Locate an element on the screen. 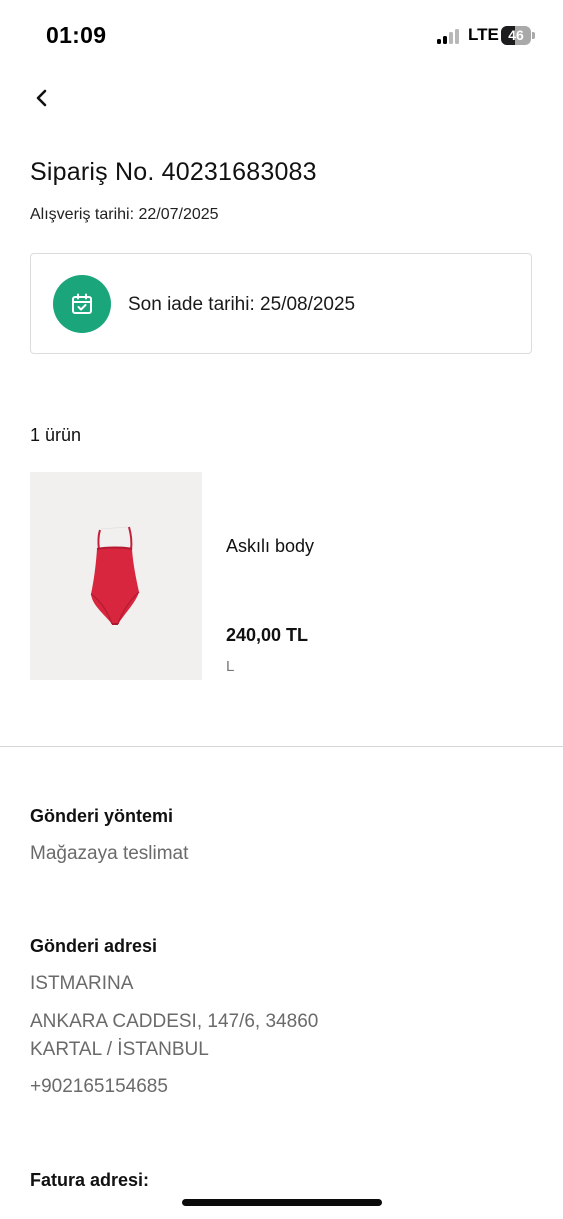 Image resolution: width=563 pixels, height=1219 pixels. shipping-method-heading: Gönderi yöntemi is located at coordinates (102, 816).